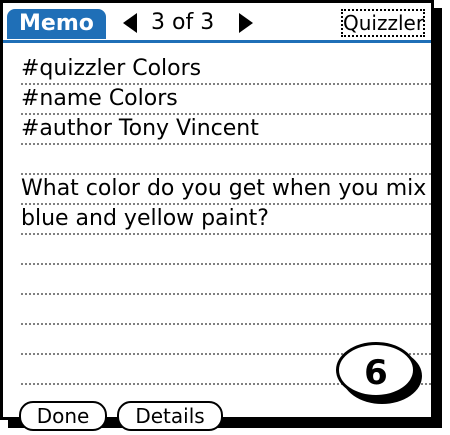  I want to click on previous-memo-arrow-icon, so click(130, 23).